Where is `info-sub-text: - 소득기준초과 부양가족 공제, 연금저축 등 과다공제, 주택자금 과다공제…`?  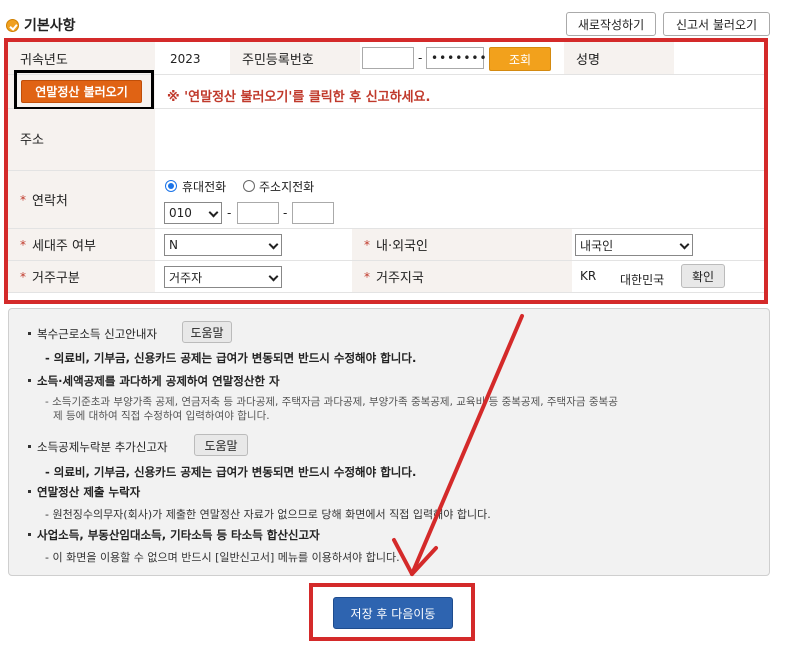 info-sub-text: - 소득기준초과 부양가족 공제, 연금저축 등 과다공제, 주택자금 과다공제… is located at coordinates (331, 402).